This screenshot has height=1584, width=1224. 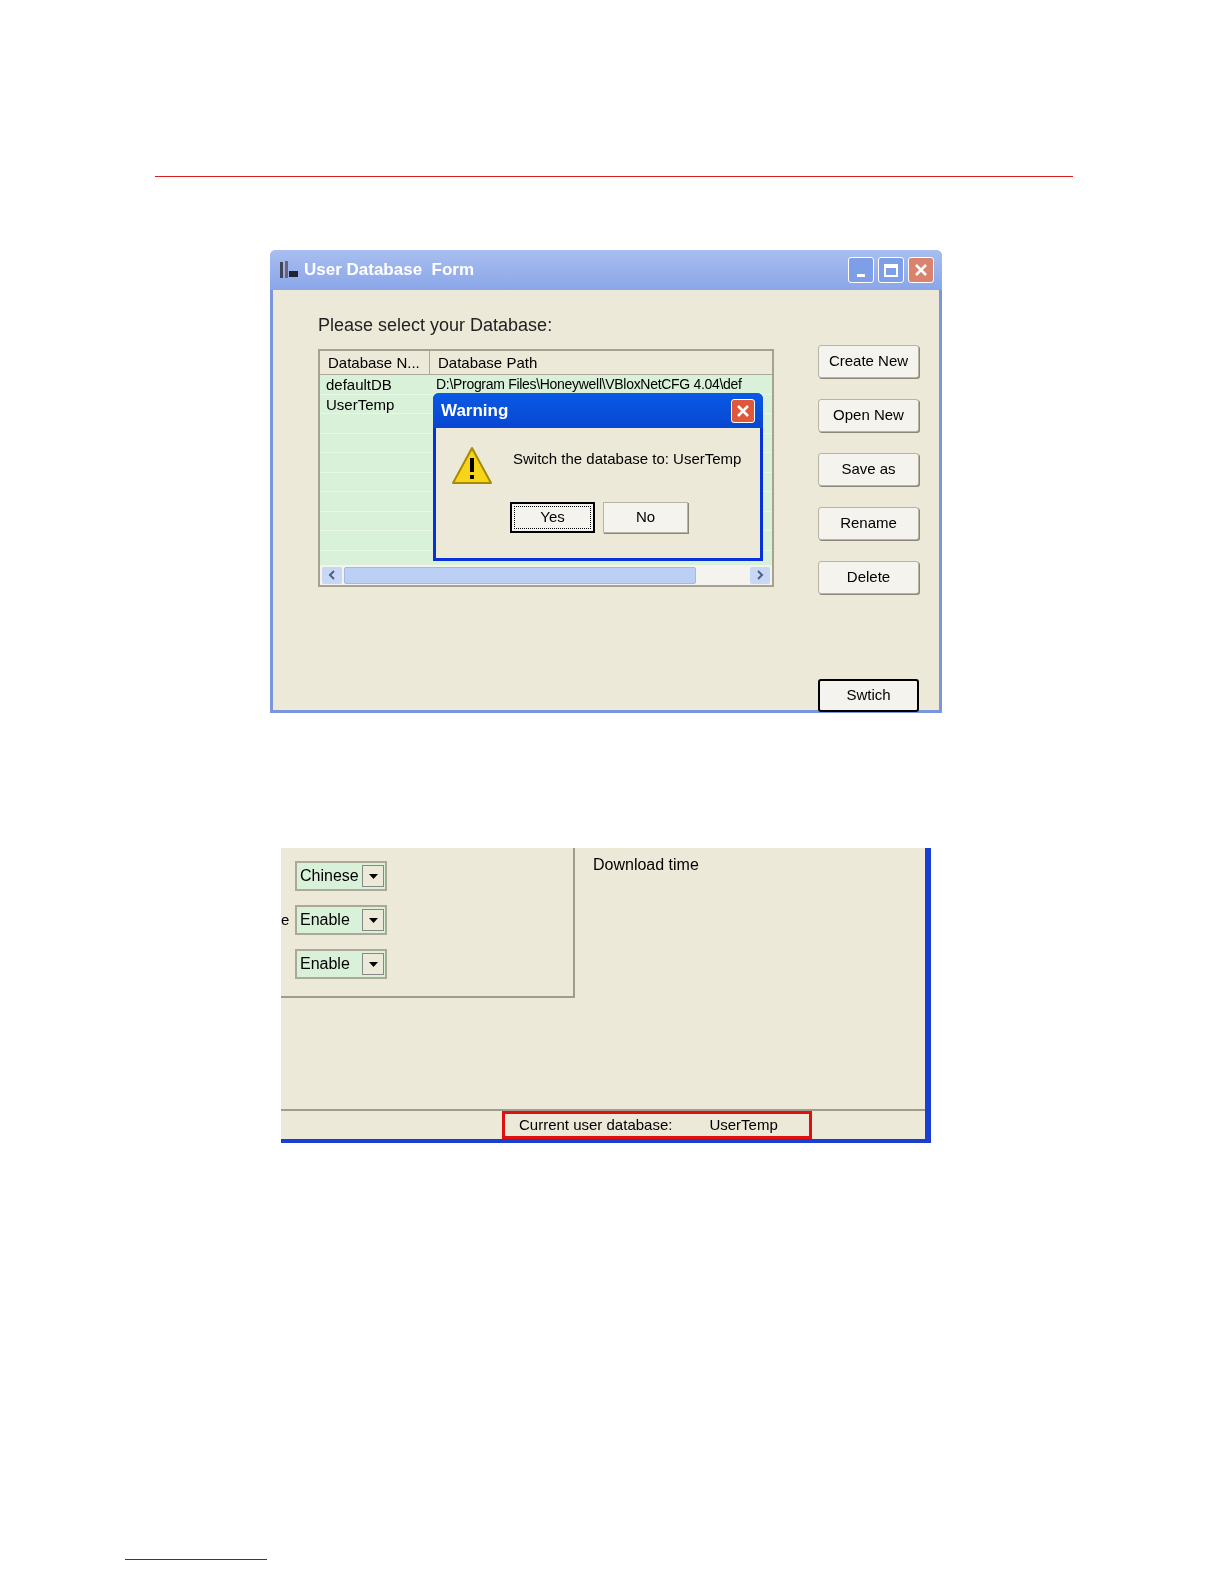 What do you see at coordinates (861, 270) in the screenshot?
I see `minimize-button` at bounding box center [861, 270].